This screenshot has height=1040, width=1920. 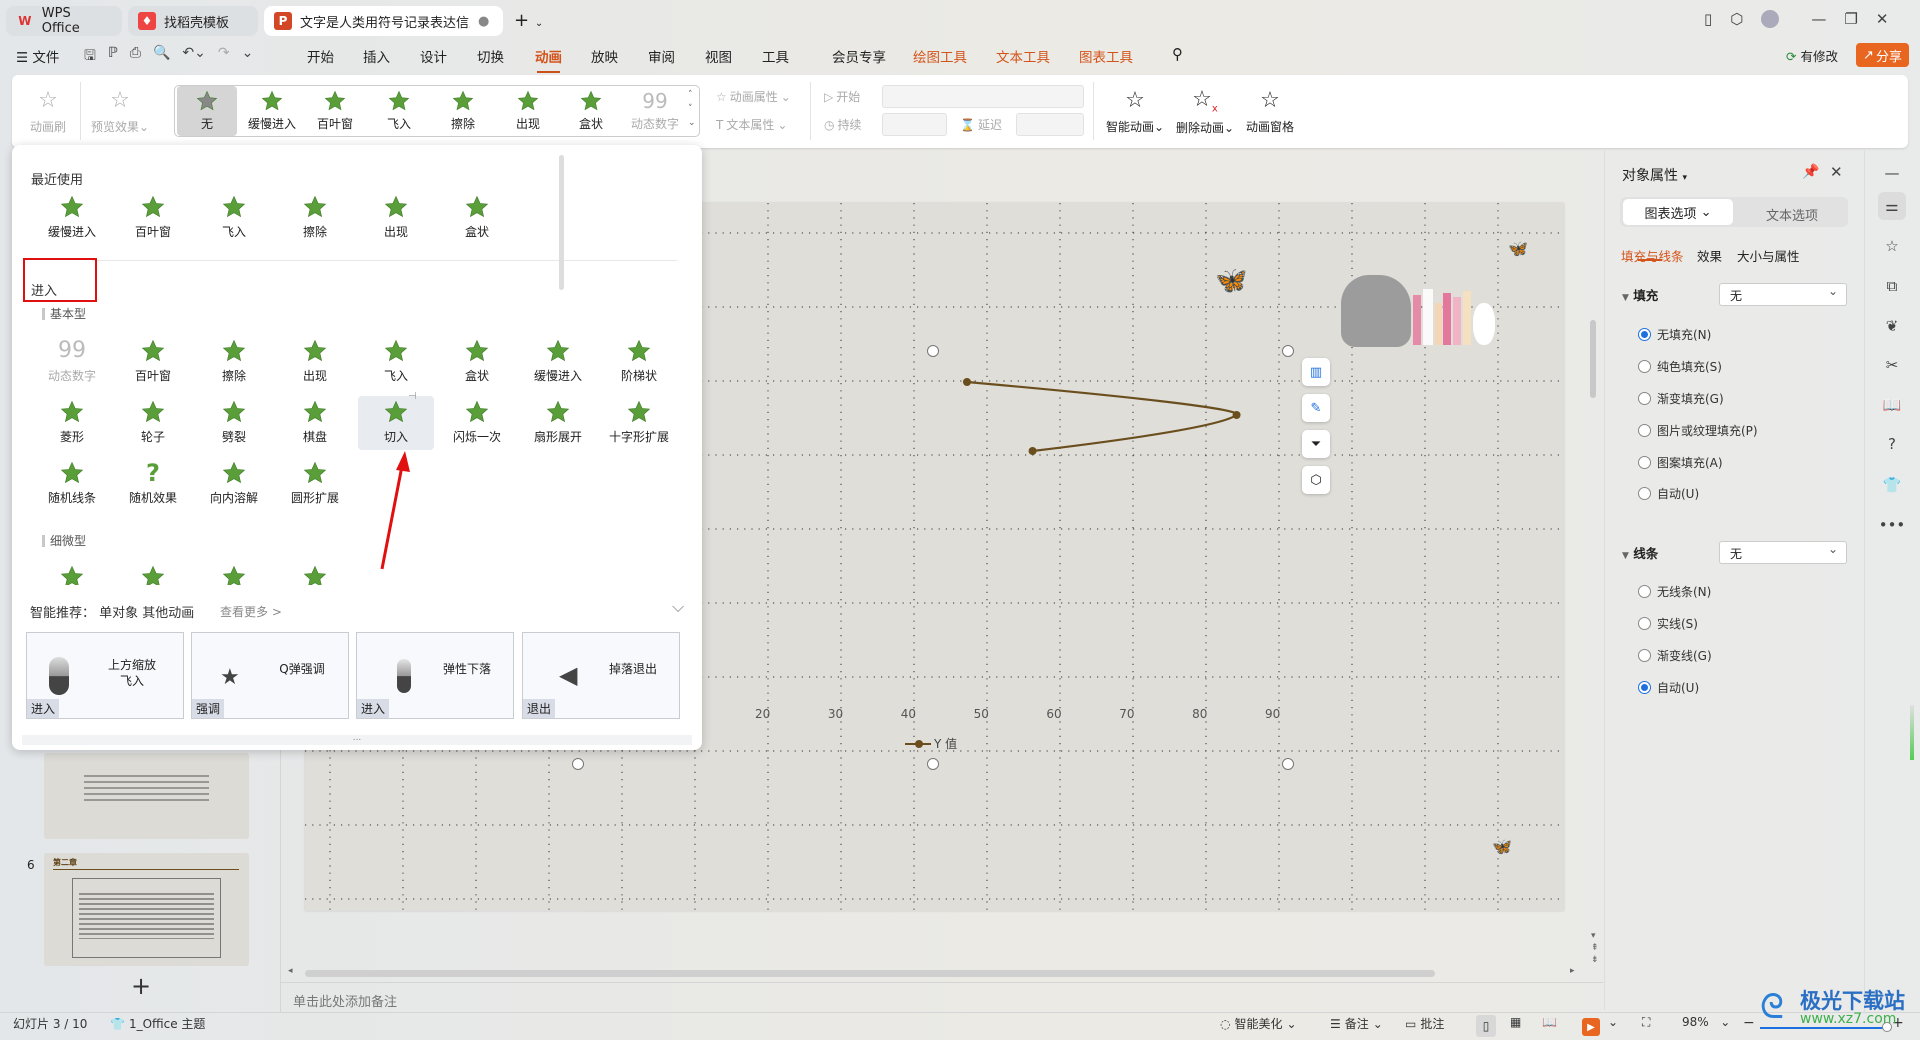 I want to click on side-scroll, so click(x=1912, y=732).